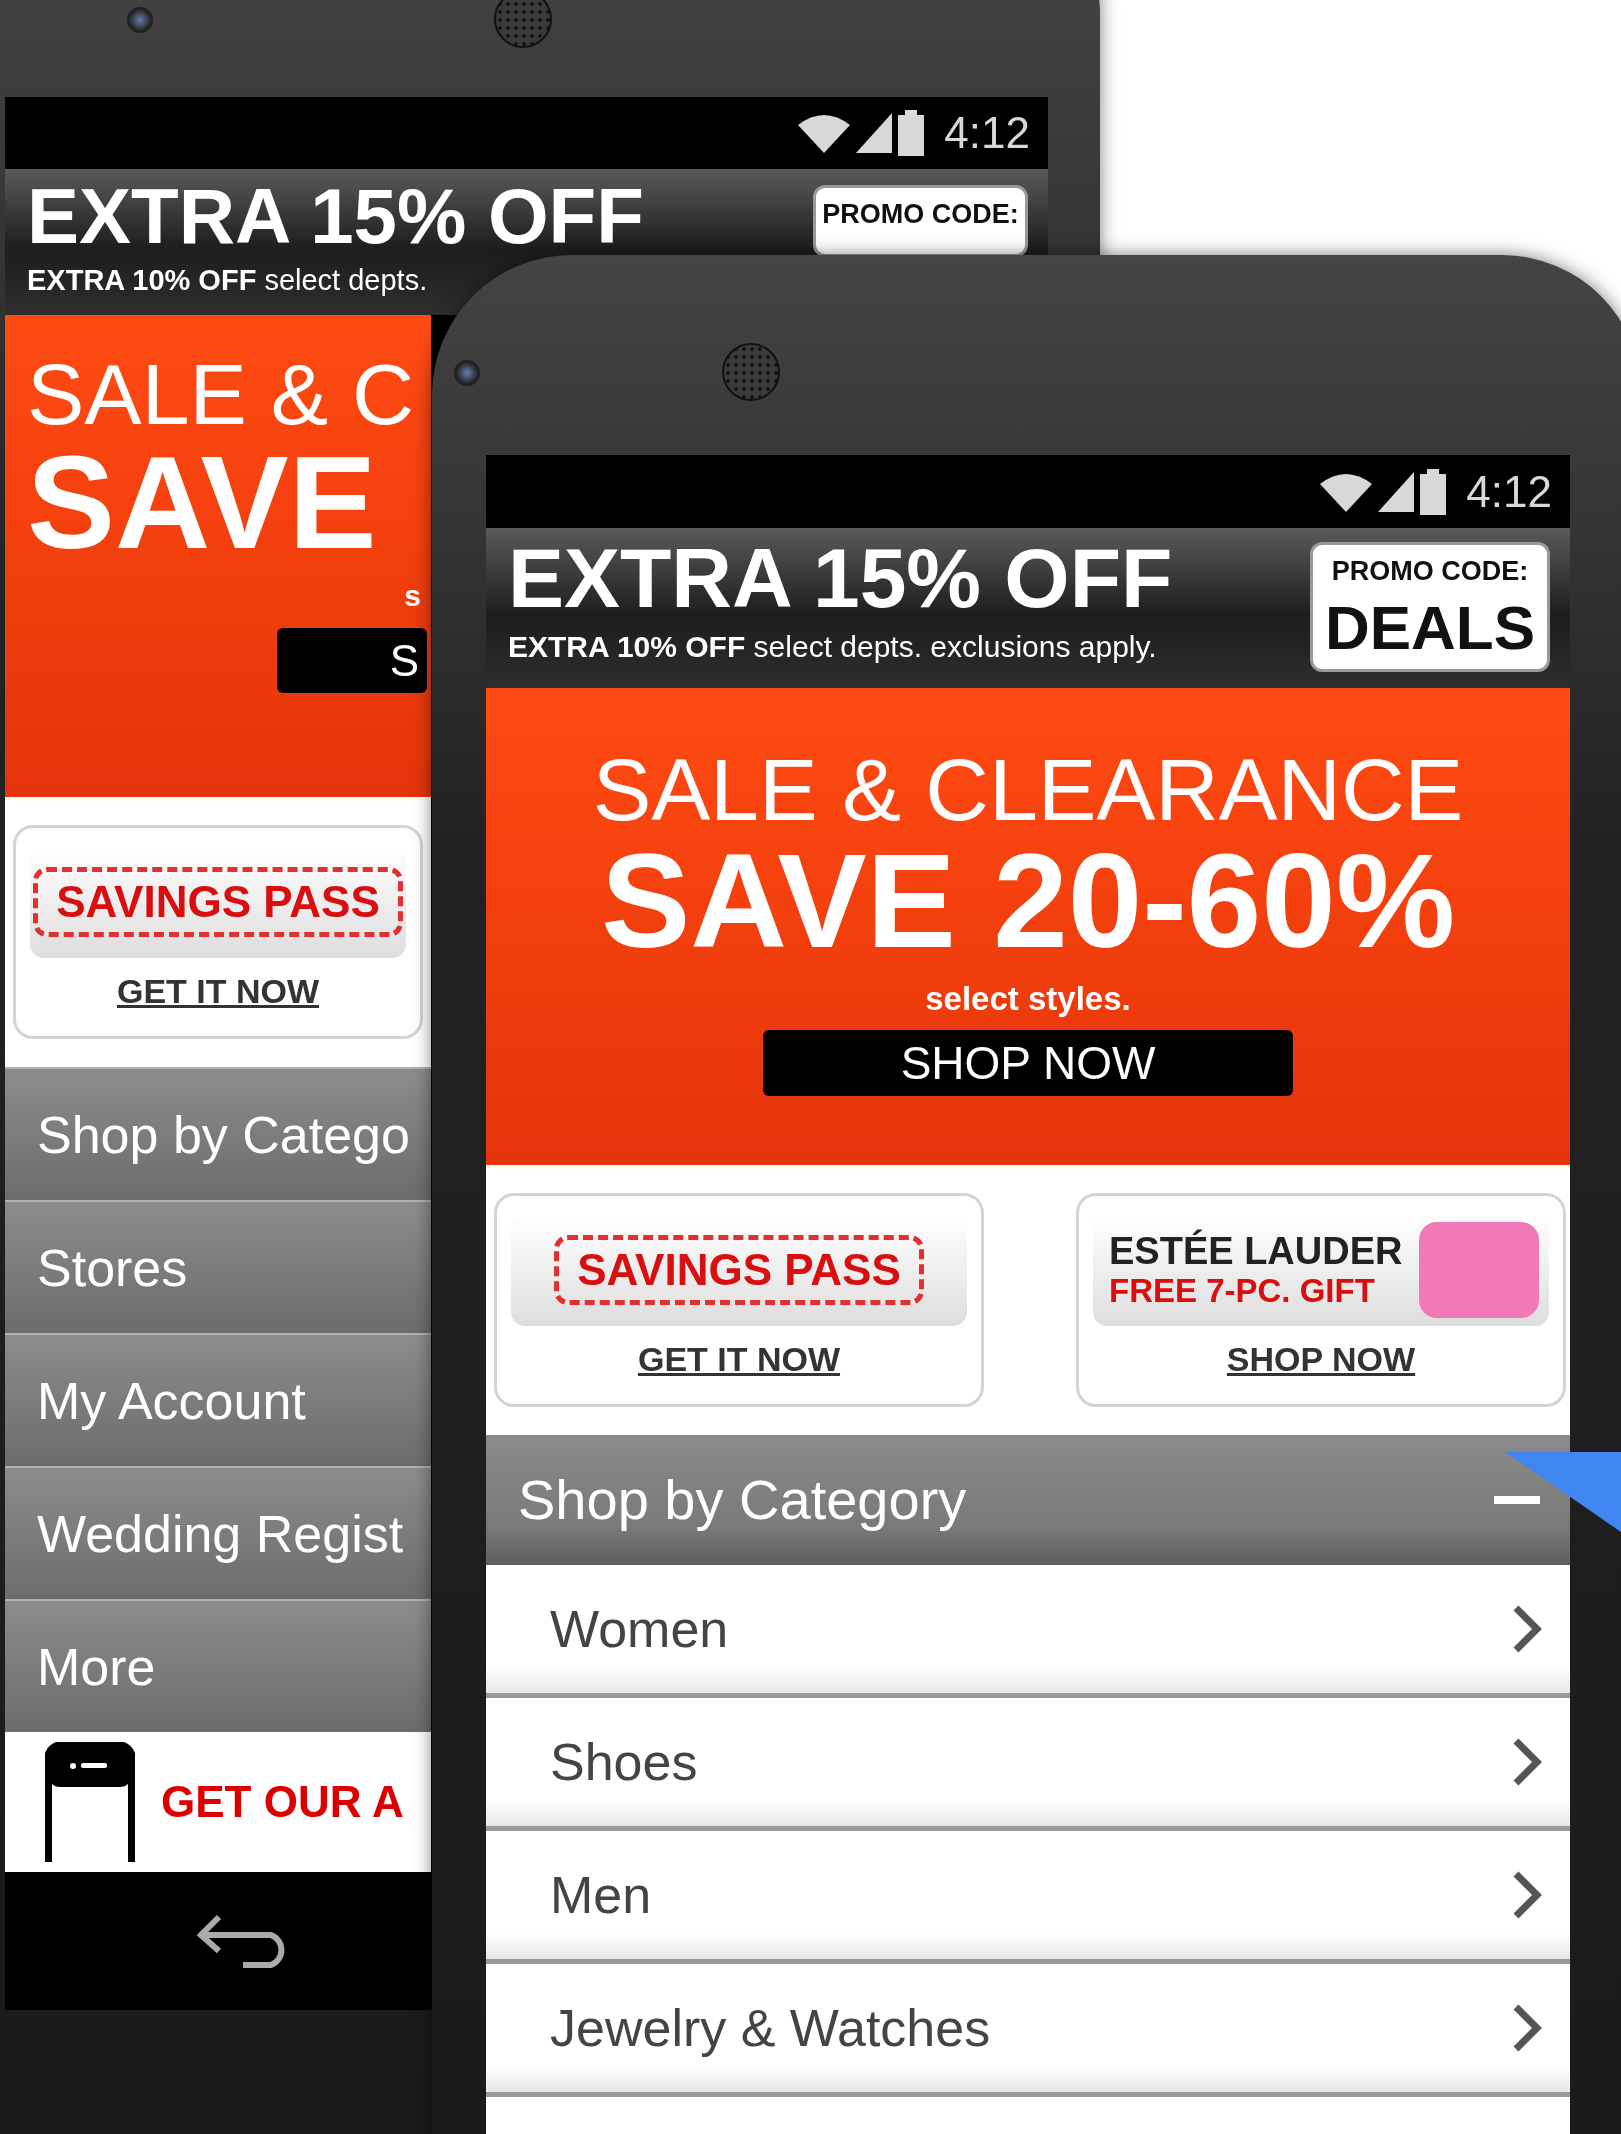 The height and width of the screenshot is (2134, 1621). I want to click on hero-title: SALE & CLEARANCE, so click(1028, 790).